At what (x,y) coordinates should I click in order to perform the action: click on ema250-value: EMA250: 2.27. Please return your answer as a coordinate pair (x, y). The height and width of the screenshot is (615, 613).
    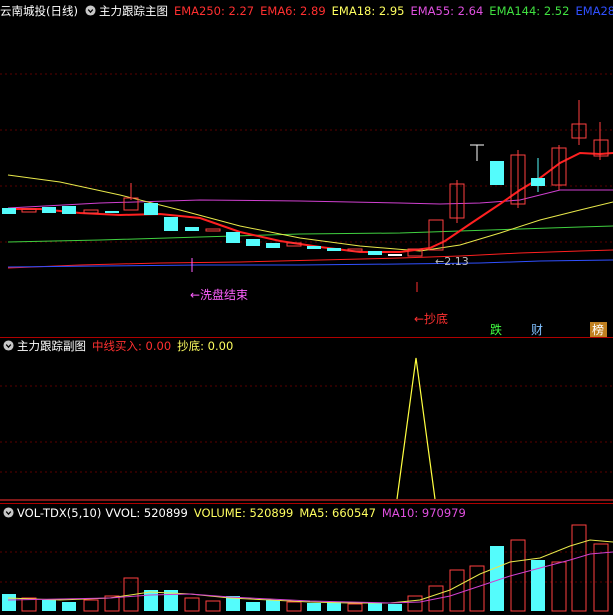
    Looking at the image, I should click on (214, 11).